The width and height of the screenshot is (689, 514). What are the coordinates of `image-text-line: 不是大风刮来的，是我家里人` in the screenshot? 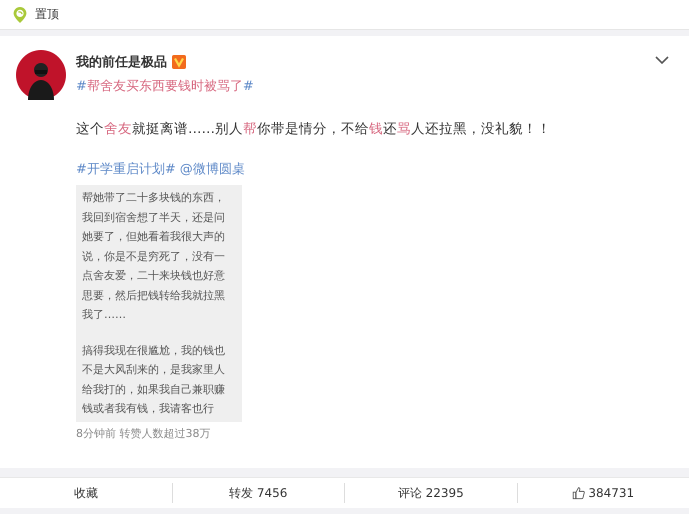 It's located at (154, 370).